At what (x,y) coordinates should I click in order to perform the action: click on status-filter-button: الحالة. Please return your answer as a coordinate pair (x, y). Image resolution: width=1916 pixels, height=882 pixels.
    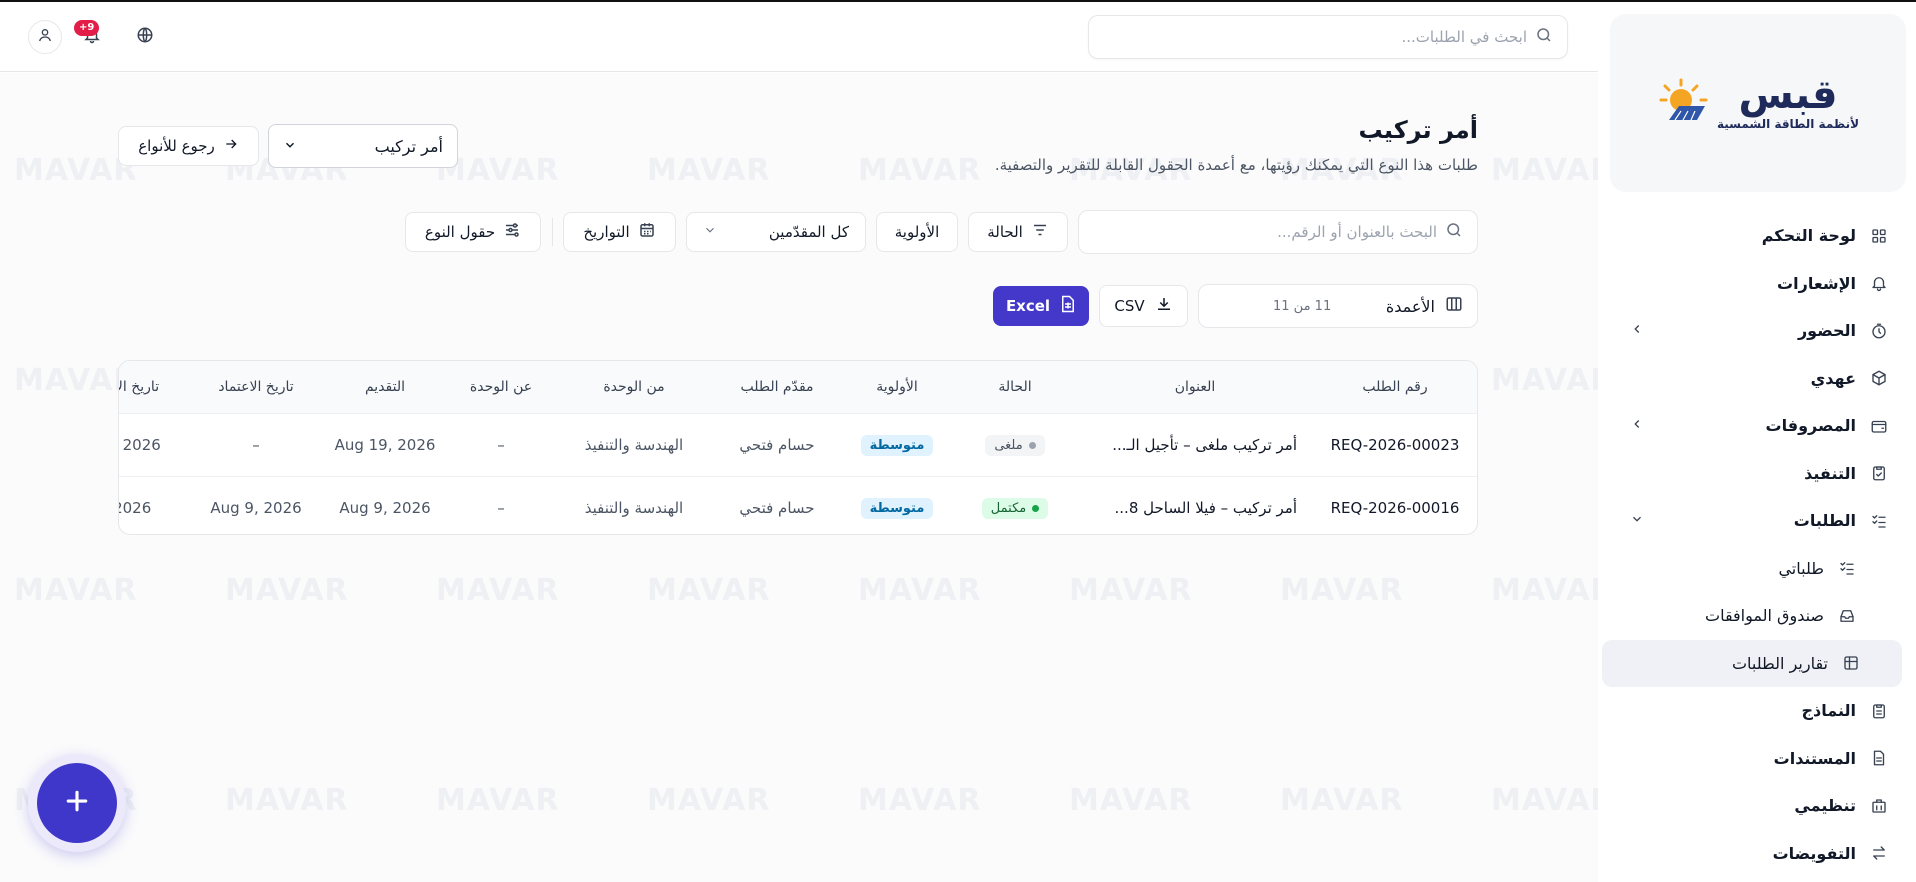
    Looking at the image, I should click on (1018, 232).